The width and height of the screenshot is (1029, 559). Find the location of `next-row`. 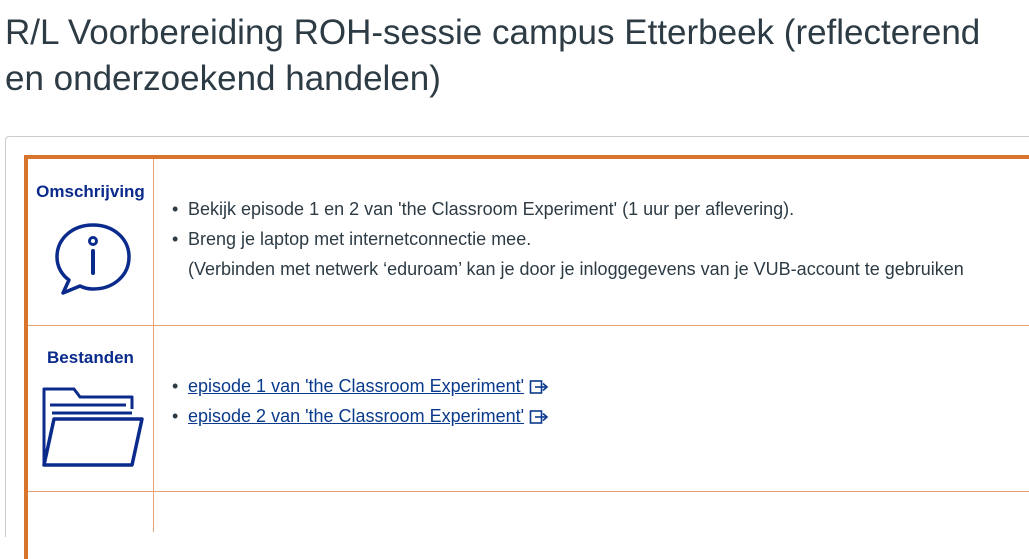

next-row is located at coordinates (528, 512).